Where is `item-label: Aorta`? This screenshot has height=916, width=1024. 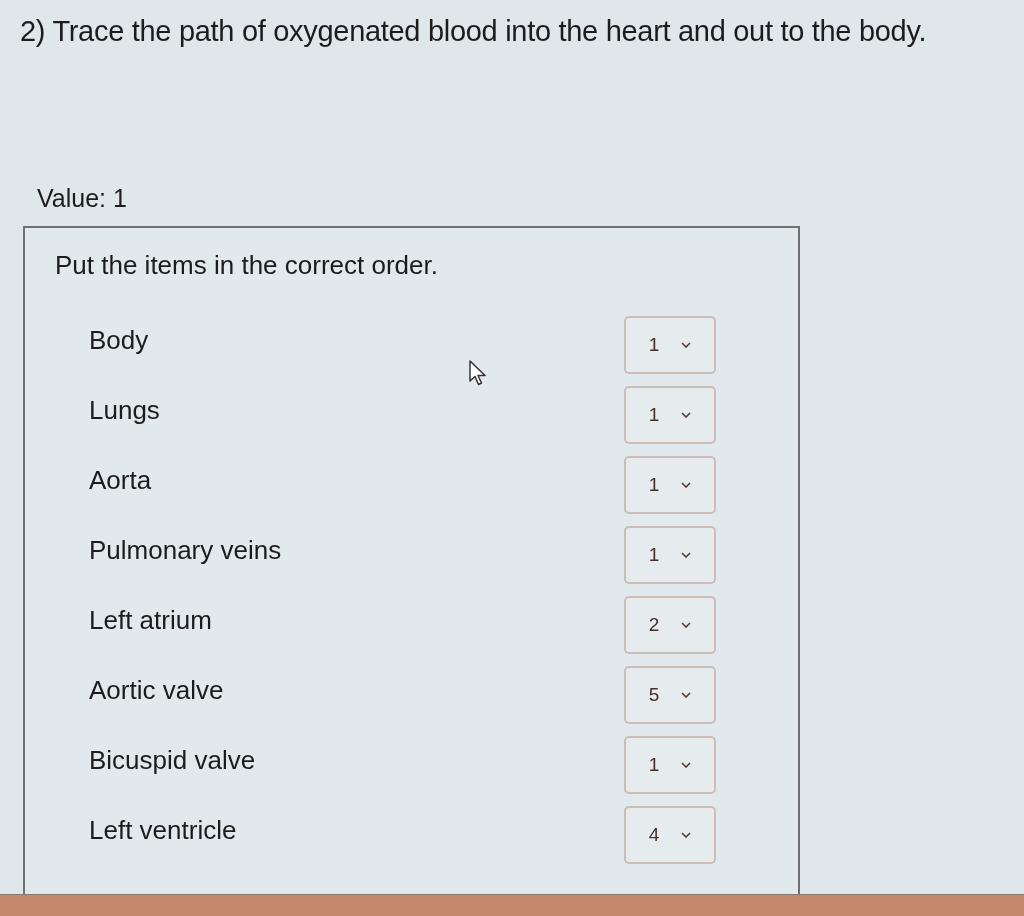 item-label: Aorta is located at coordinates (121, 480).